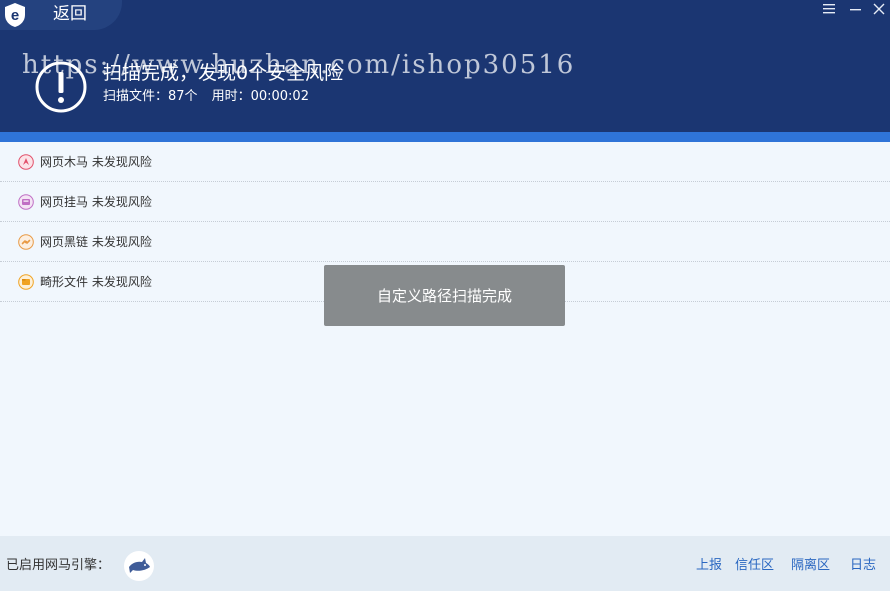 The width and height of the screenshot is (890, 591). What do you see at coordinates (26, 202) in the screenshot?
I see `webpage-hang-trojan-icon` at bounding box center [26, 202].